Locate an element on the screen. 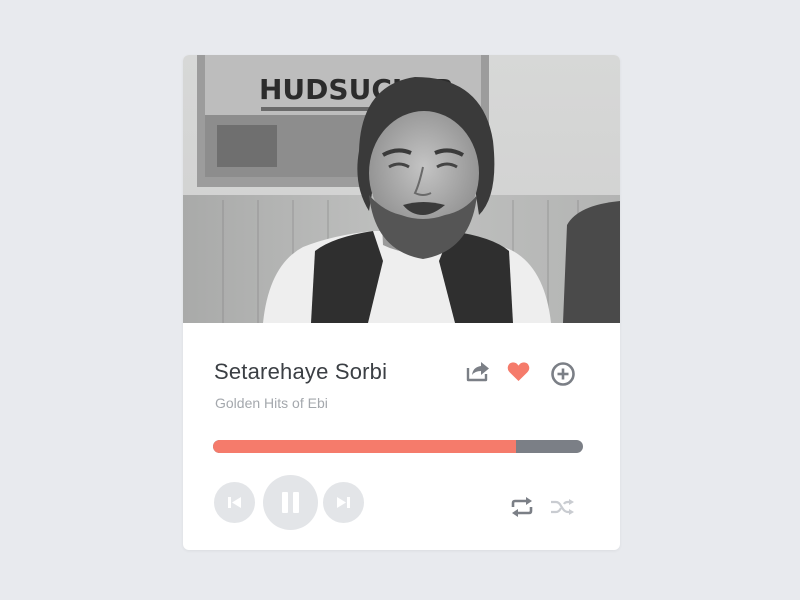  heart-icon is located at coordinates (518, 371).